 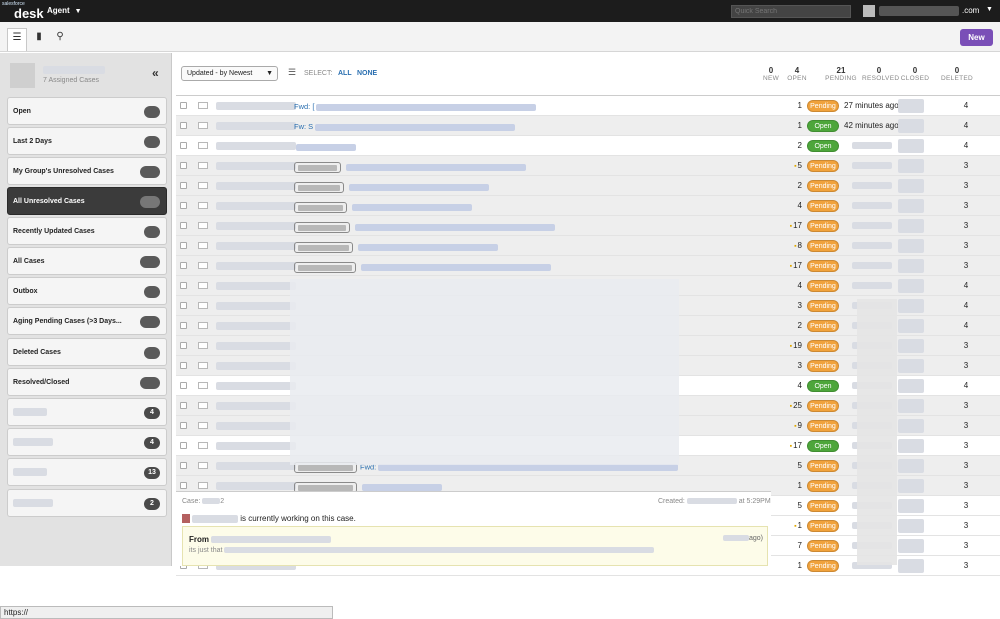 I want to click on sidebar-filter-item: 2, so click(x=87, y=503).